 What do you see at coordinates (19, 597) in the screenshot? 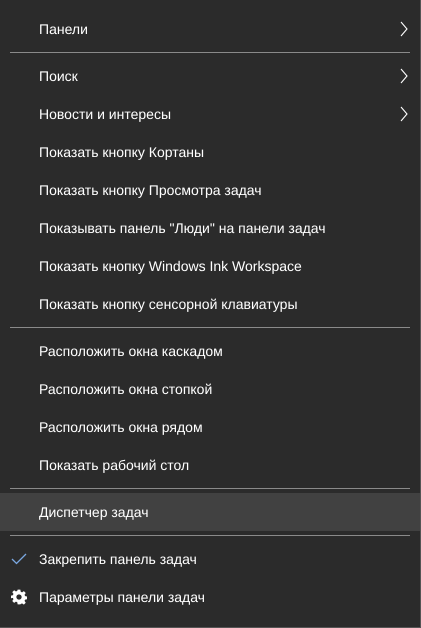
I see `gear-icon` at bounding box center [19, 597].